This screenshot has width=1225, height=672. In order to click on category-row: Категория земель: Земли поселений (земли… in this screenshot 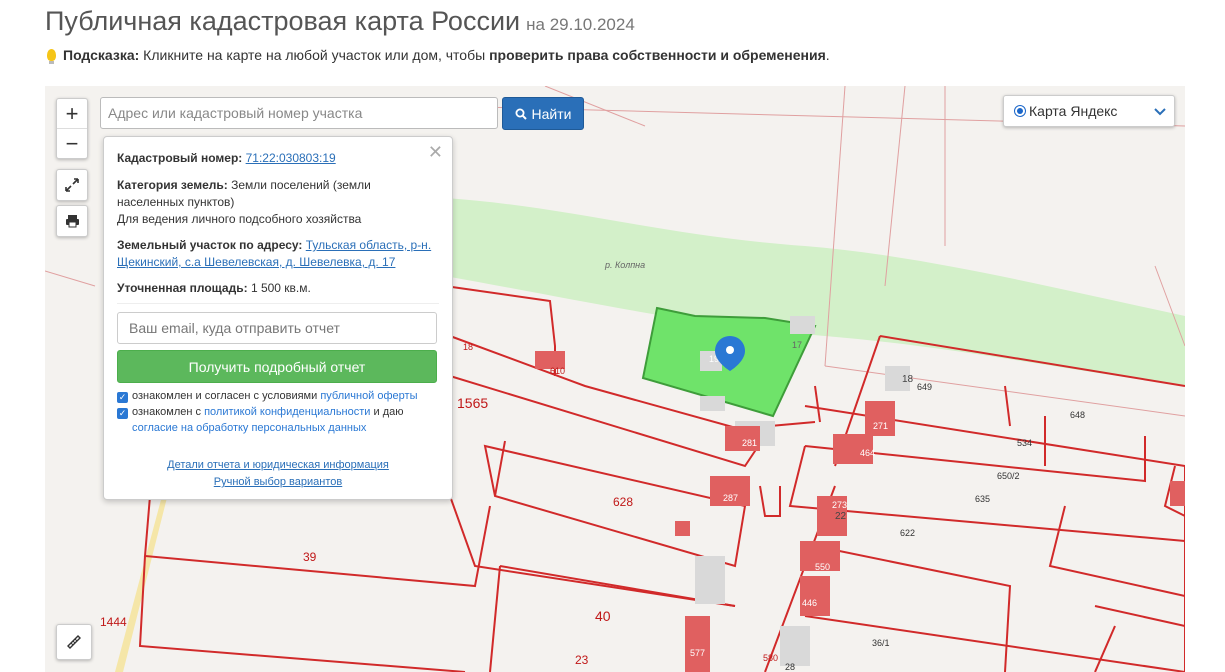, I will do `click(278, 202)`.